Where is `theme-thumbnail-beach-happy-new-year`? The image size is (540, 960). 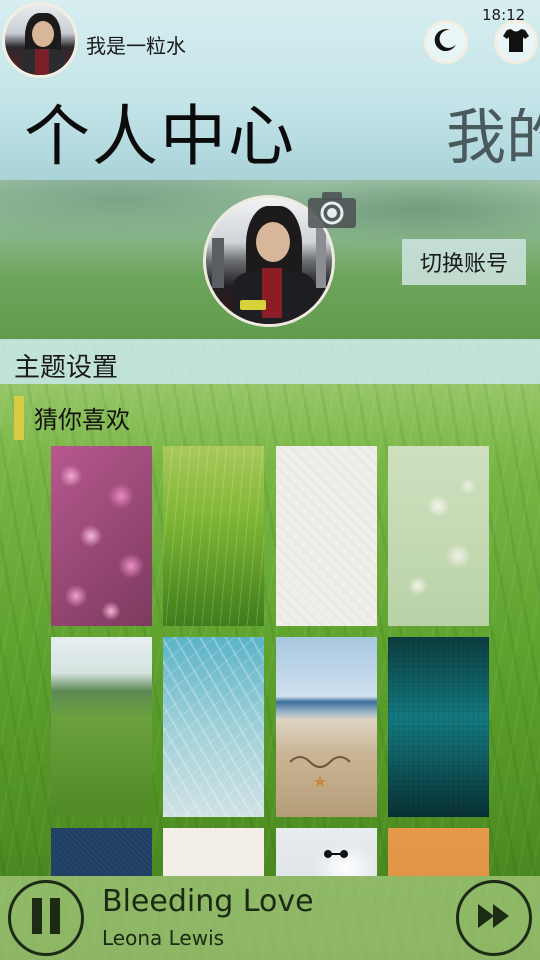 theme-thumbnail-beach-happy-new-year is located at coordinates (326, 727).